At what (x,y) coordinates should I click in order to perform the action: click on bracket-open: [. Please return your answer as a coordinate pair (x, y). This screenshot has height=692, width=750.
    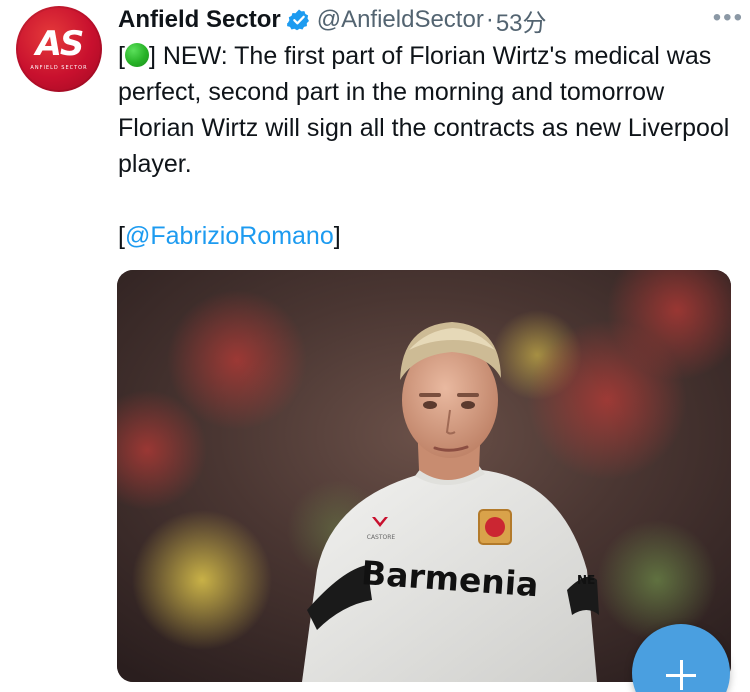
    Looking at the image, I should click on (121, 56).